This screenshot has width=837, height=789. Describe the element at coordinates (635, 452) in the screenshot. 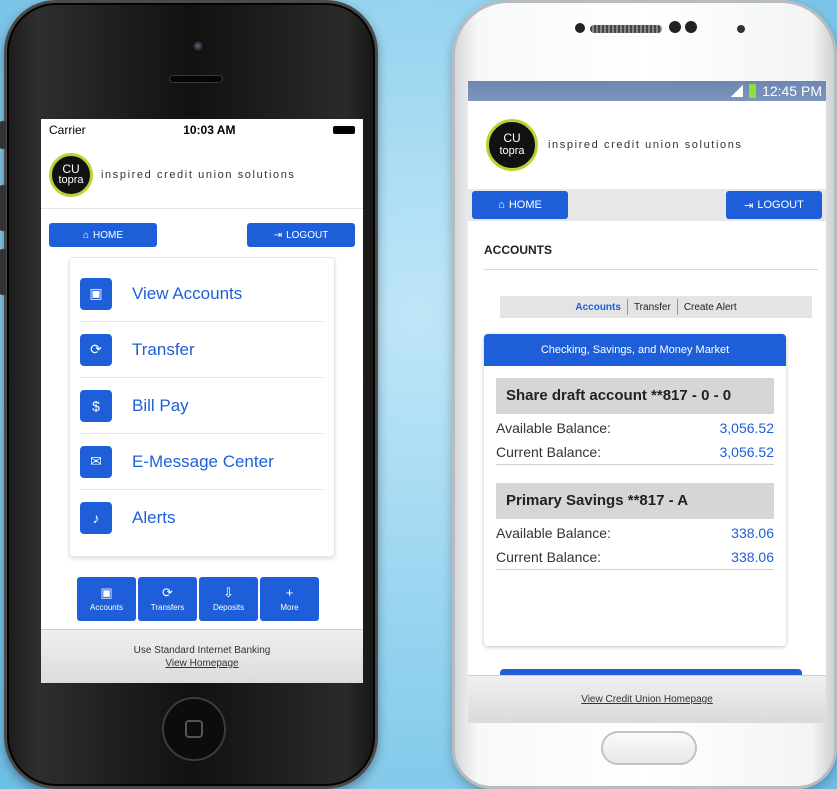

I see `current-balance-row: Current Balance: 3,056.52` at that location.